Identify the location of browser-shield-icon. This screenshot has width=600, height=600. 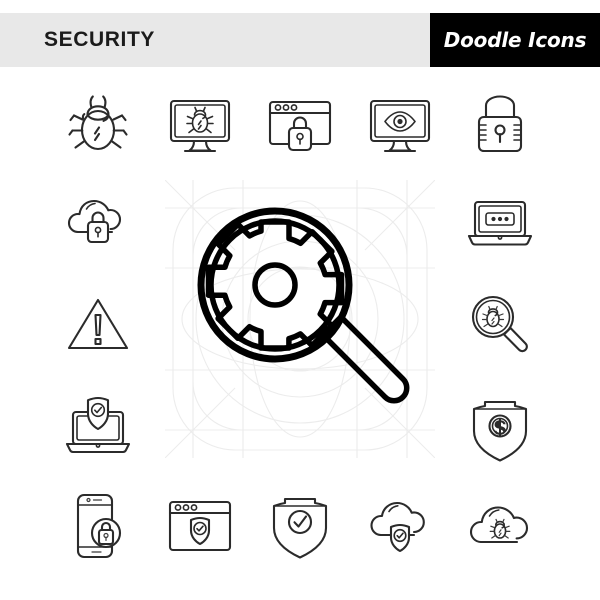
(200, 526).